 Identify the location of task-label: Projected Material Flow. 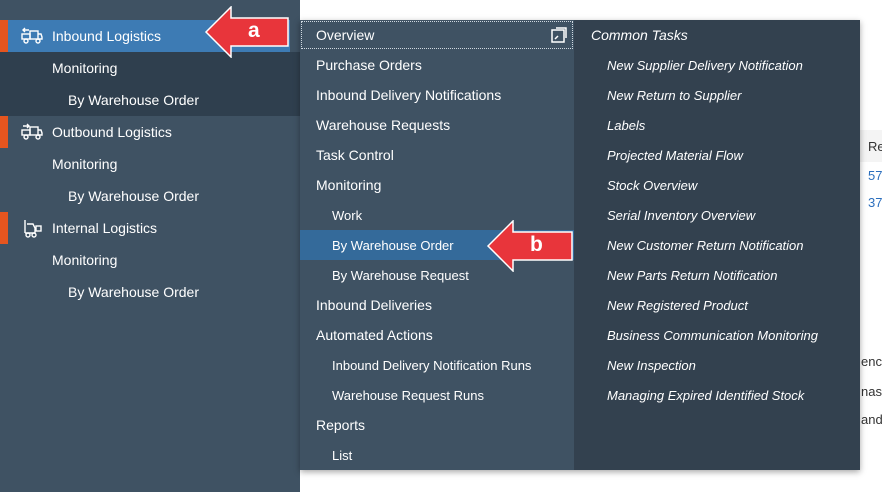
(675, 155).